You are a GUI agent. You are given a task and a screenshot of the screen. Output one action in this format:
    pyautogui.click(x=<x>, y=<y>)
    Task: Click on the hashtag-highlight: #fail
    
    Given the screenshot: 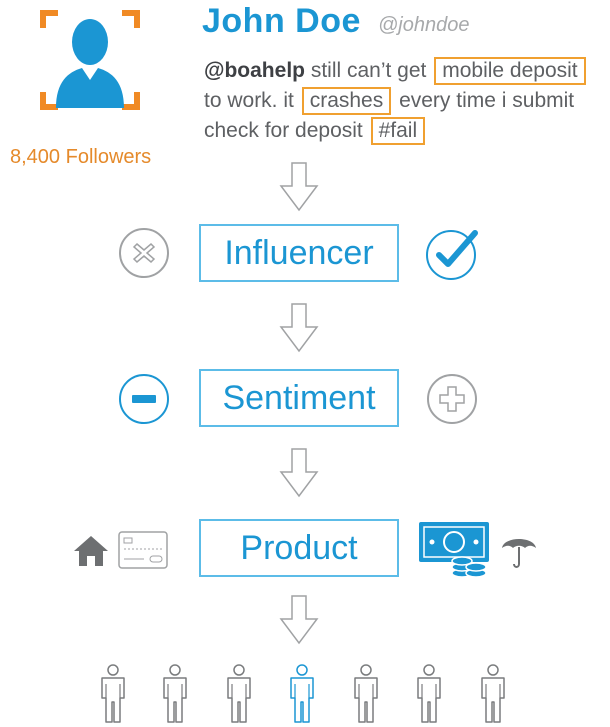 What is the action you would take?
    pyautogui.click(x=398, y=131)
    